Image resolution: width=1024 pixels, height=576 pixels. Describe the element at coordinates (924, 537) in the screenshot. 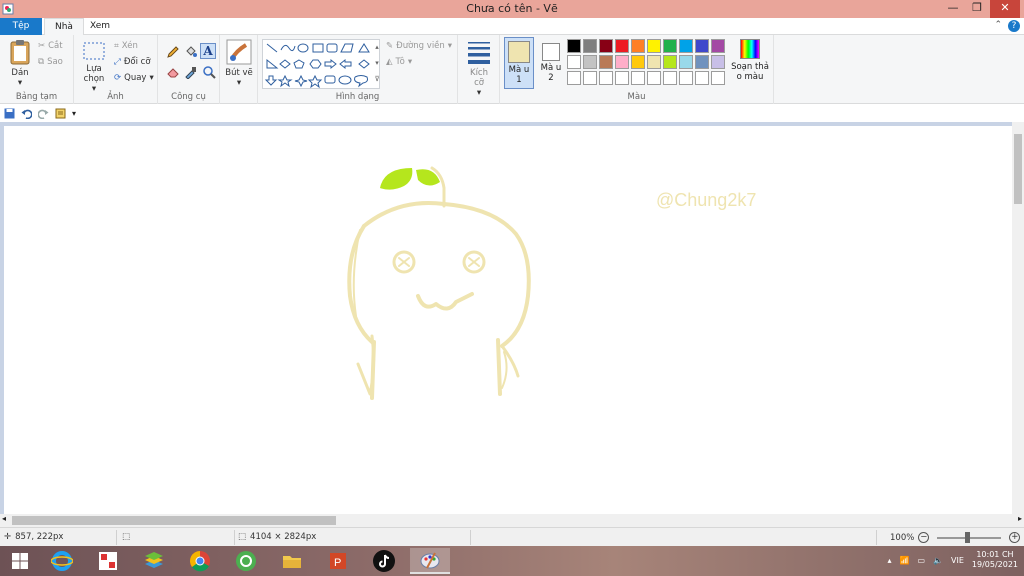

I see `zoom-out-icon: −` at that location.